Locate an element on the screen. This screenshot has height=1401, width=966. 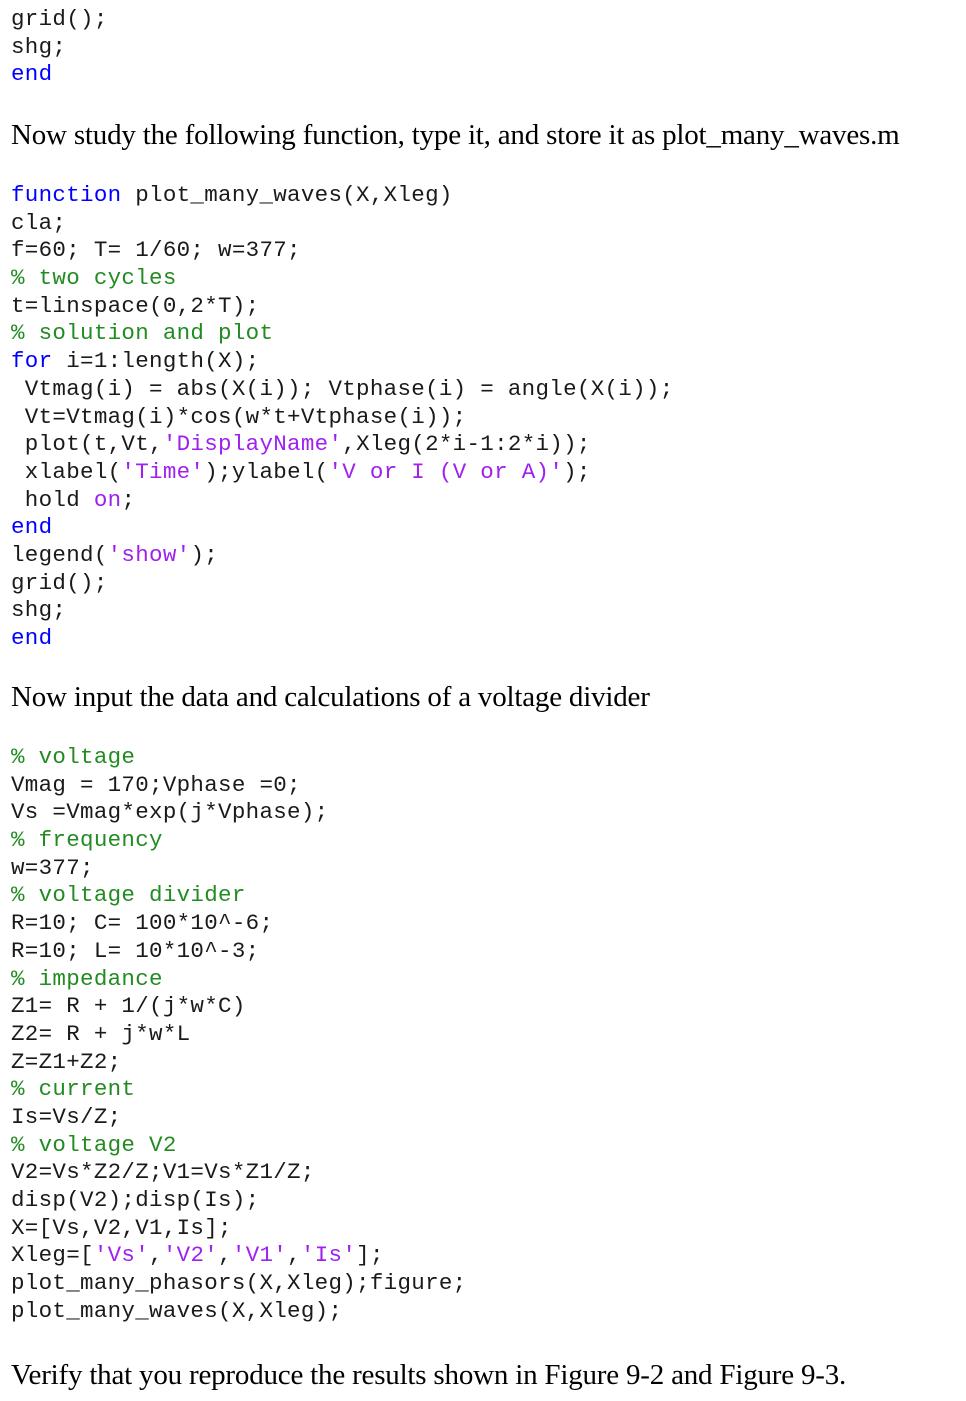
code-text: Is=Vs/Z; is located at coordinates (66, 1116).